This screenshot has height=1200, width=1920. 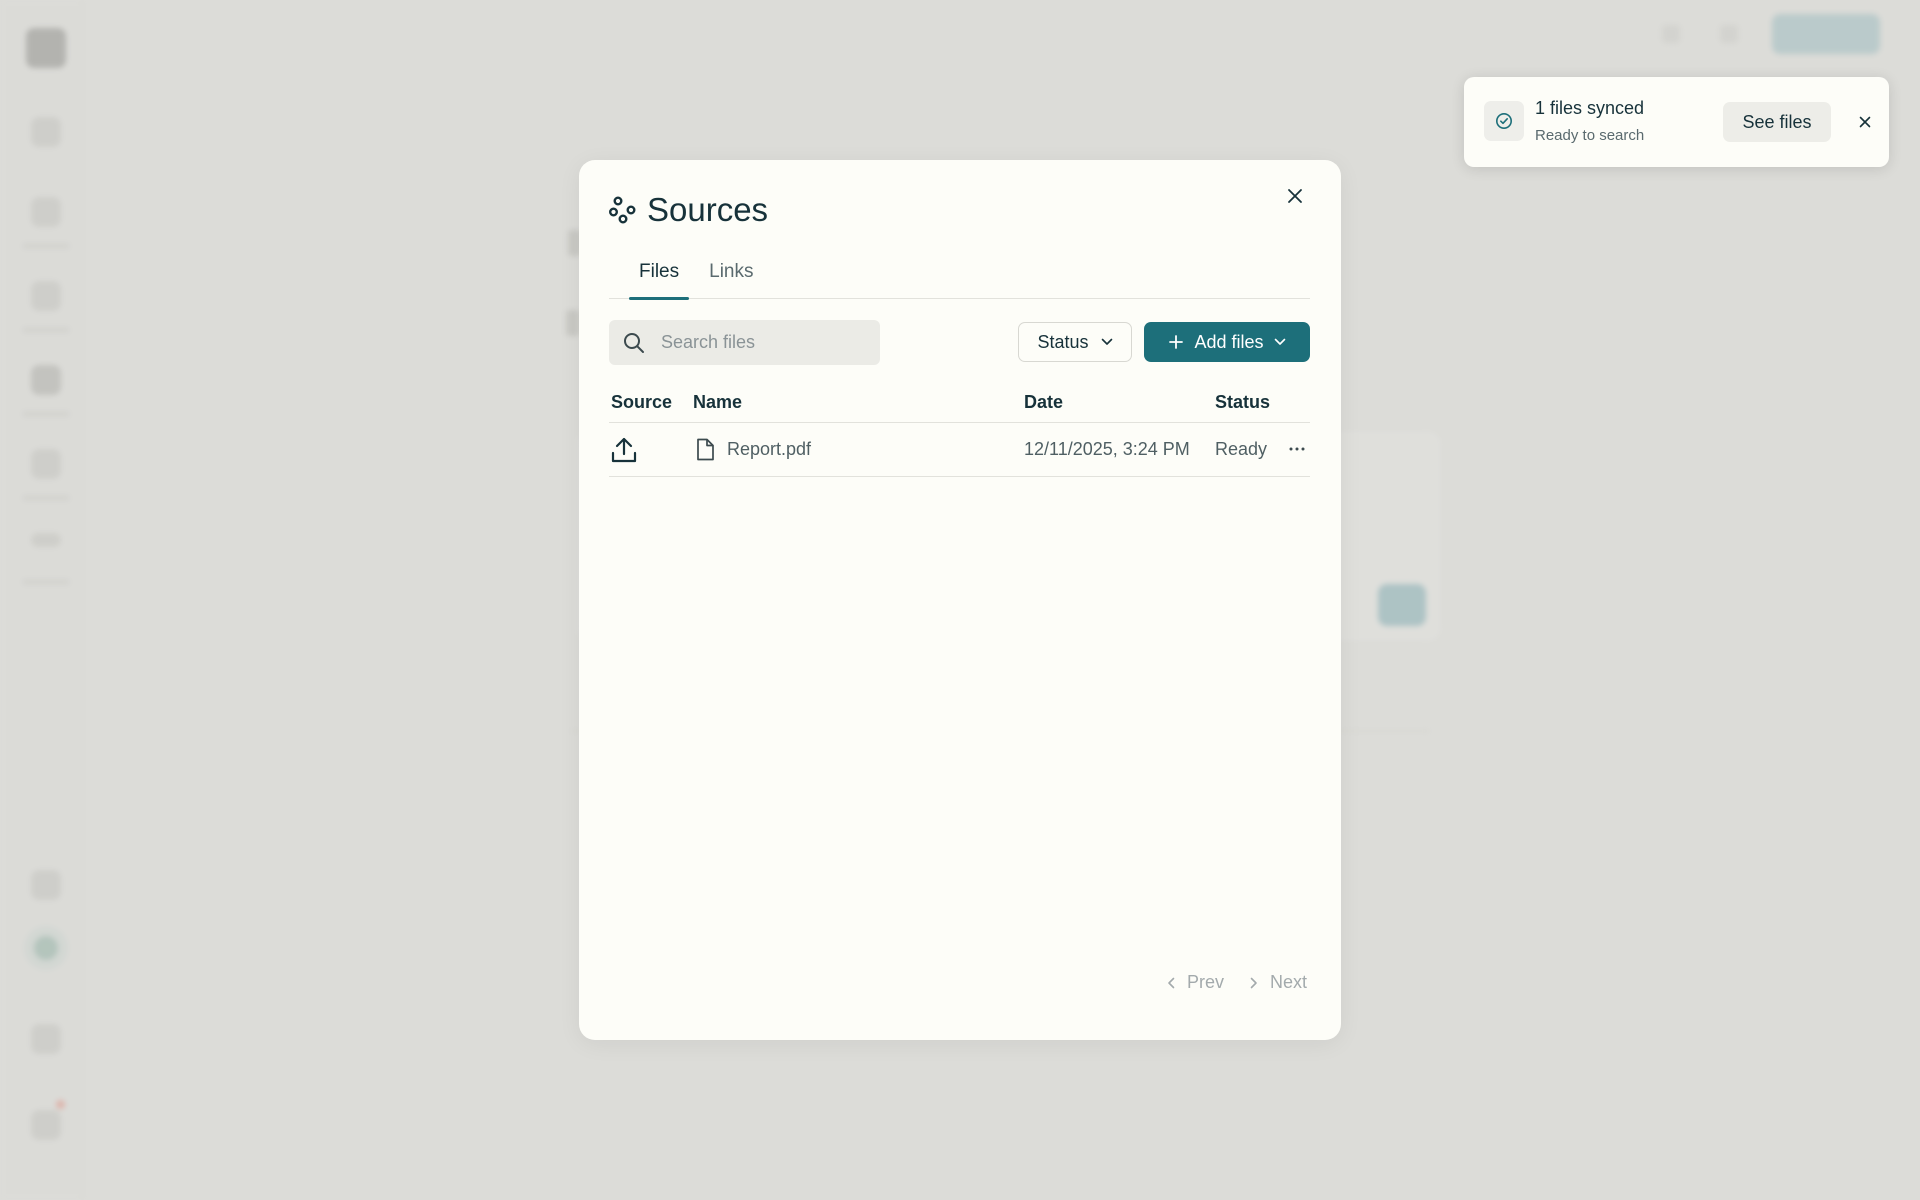 What do you see at coordinates (641, 402) in the screenshot?
I see `column-header-source: Source` at bounding box center [641, 402].